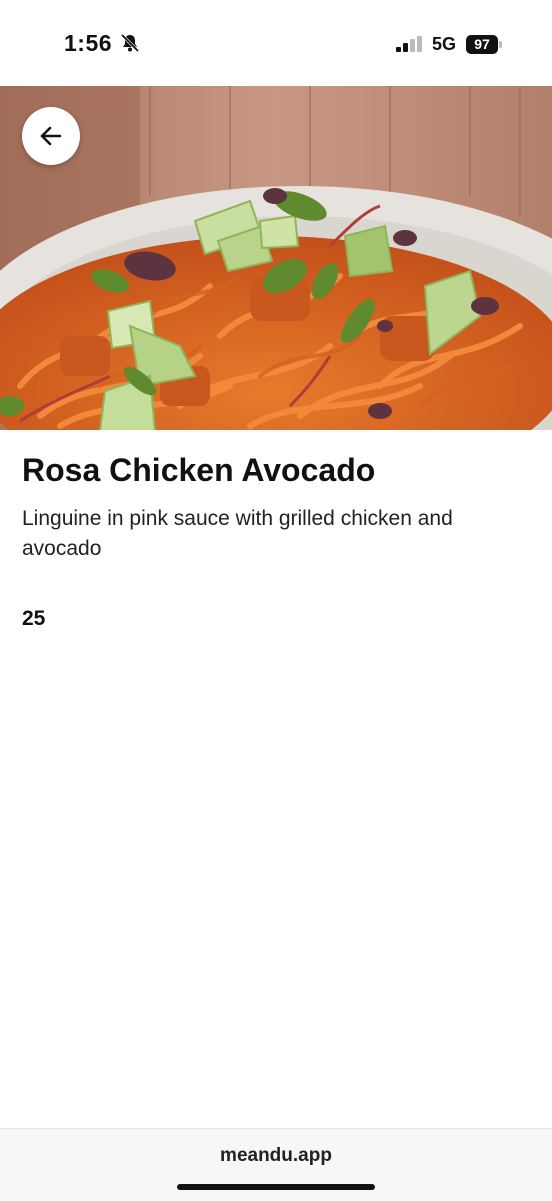  What do you see at coordinates (276, 1187) in the screenshot?
I see `home-indicator` at bounding box center [276, 1187].